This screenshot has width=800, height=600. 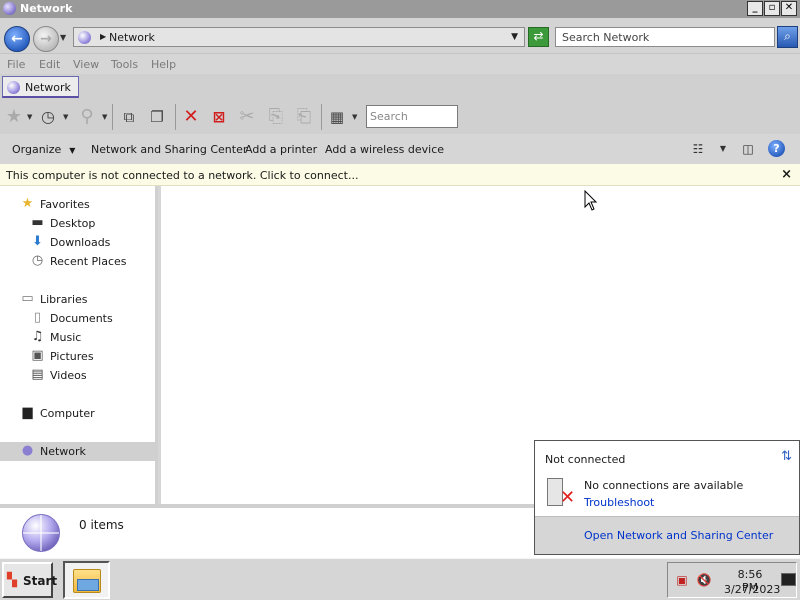 I want to click on toolbar: ★ ▼ ◷ ▼ ⚲ ▼ ⧉ ❐ ✕ ⊠ ✂ ⎘ ⎗ ▦ ▼ Search, so click(x=400, y=117).